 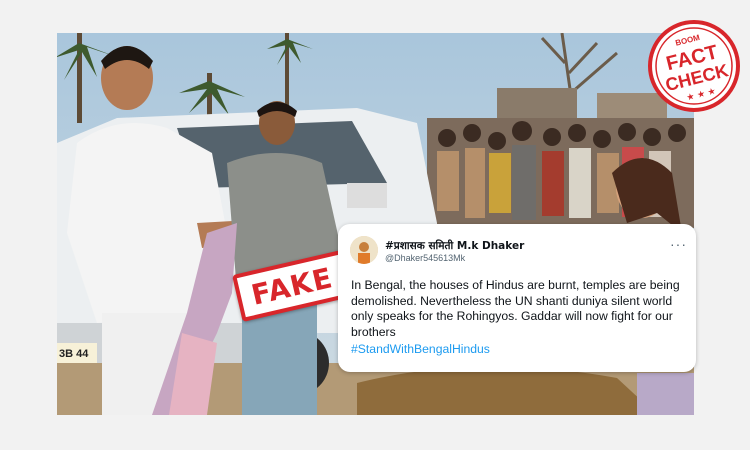 What do you see at coordinates (678, 244) in the screenshot?
I see `more-options-icon: ···` at bounding box center [678, 244].